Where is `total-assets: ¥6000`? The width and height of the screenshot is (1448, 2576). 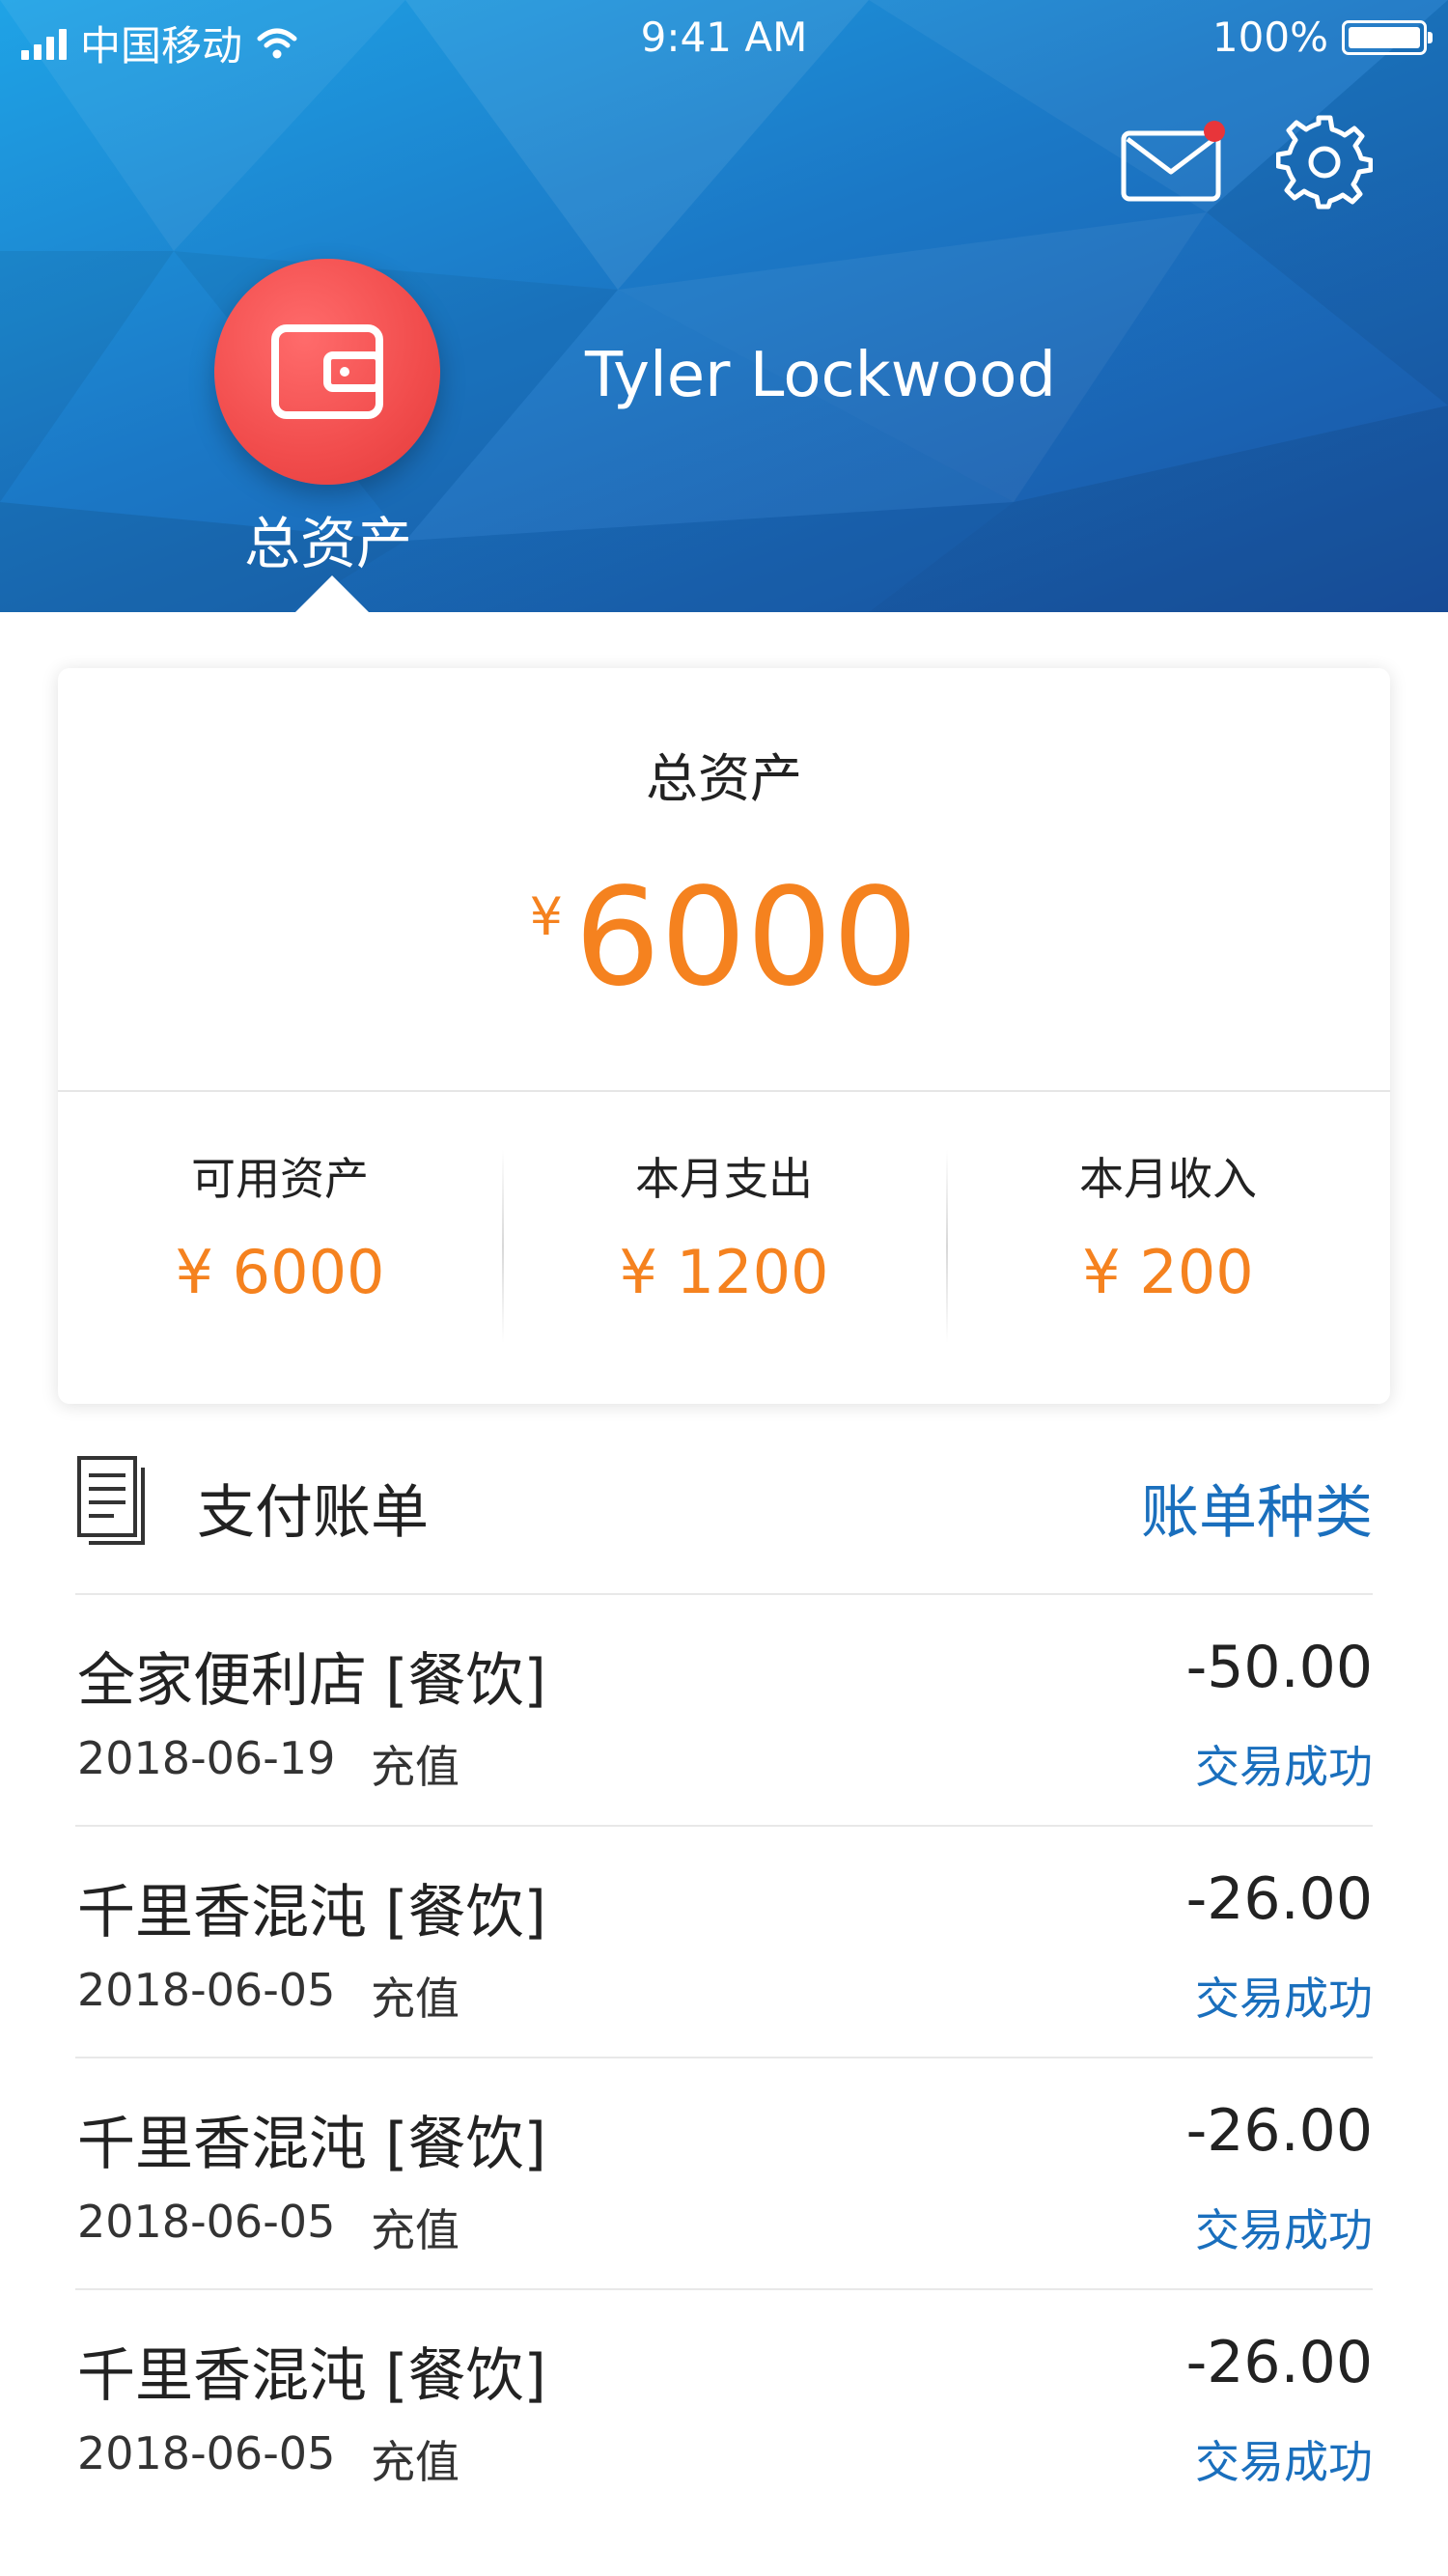 total-assets: ¥6000 is located at coordinates (724, 939).